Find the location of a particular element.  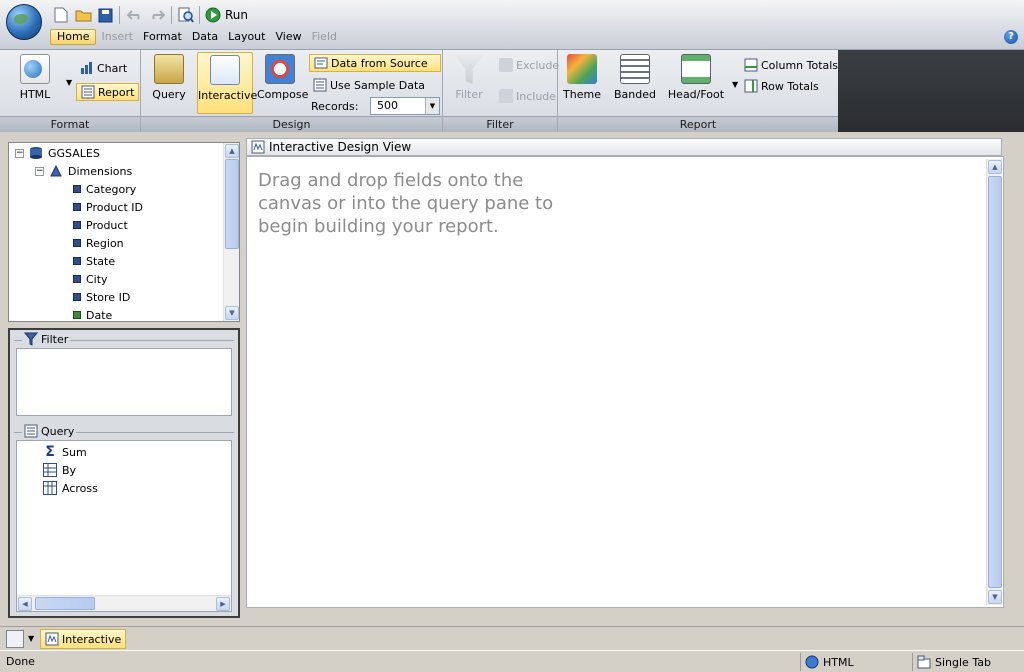

query-item-sum: Σ Sum is located at coordinates (64, 452).